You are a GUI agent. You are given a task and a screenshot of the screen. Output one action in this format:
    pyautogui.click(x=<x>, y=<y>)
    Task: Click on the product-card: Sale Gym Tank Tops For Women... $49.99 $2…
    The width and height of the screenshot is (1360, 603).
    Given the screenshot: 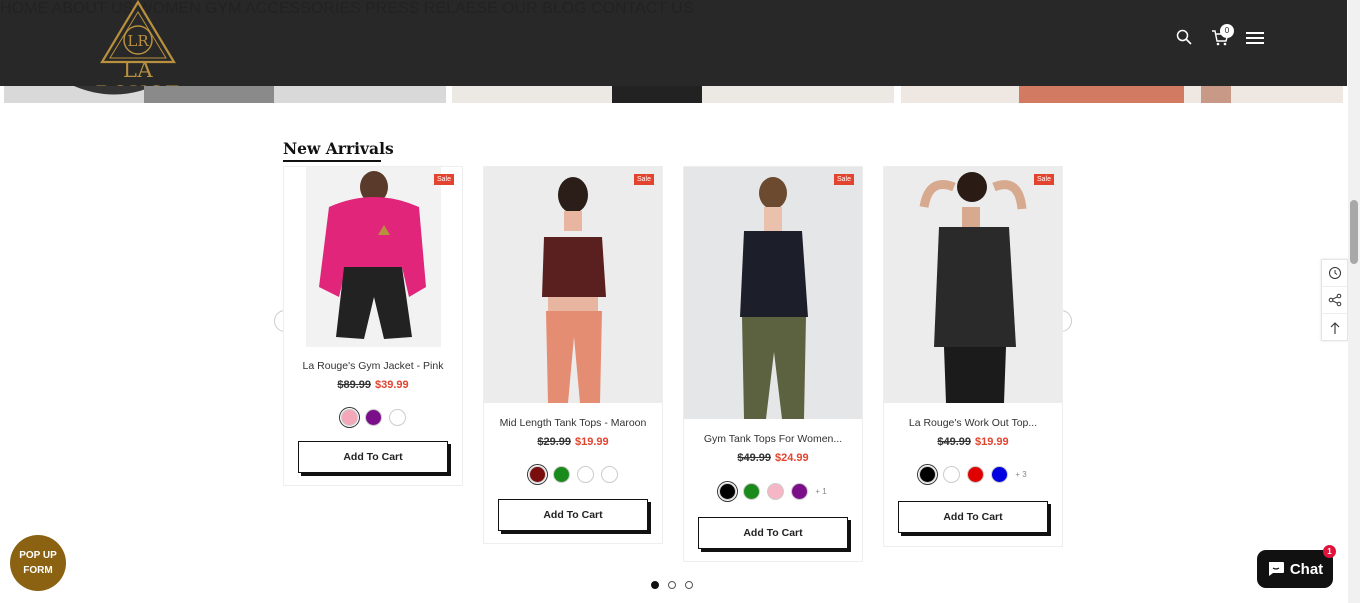 What is the action you would take?
    pyautogui.click(x=773, y=364)
    